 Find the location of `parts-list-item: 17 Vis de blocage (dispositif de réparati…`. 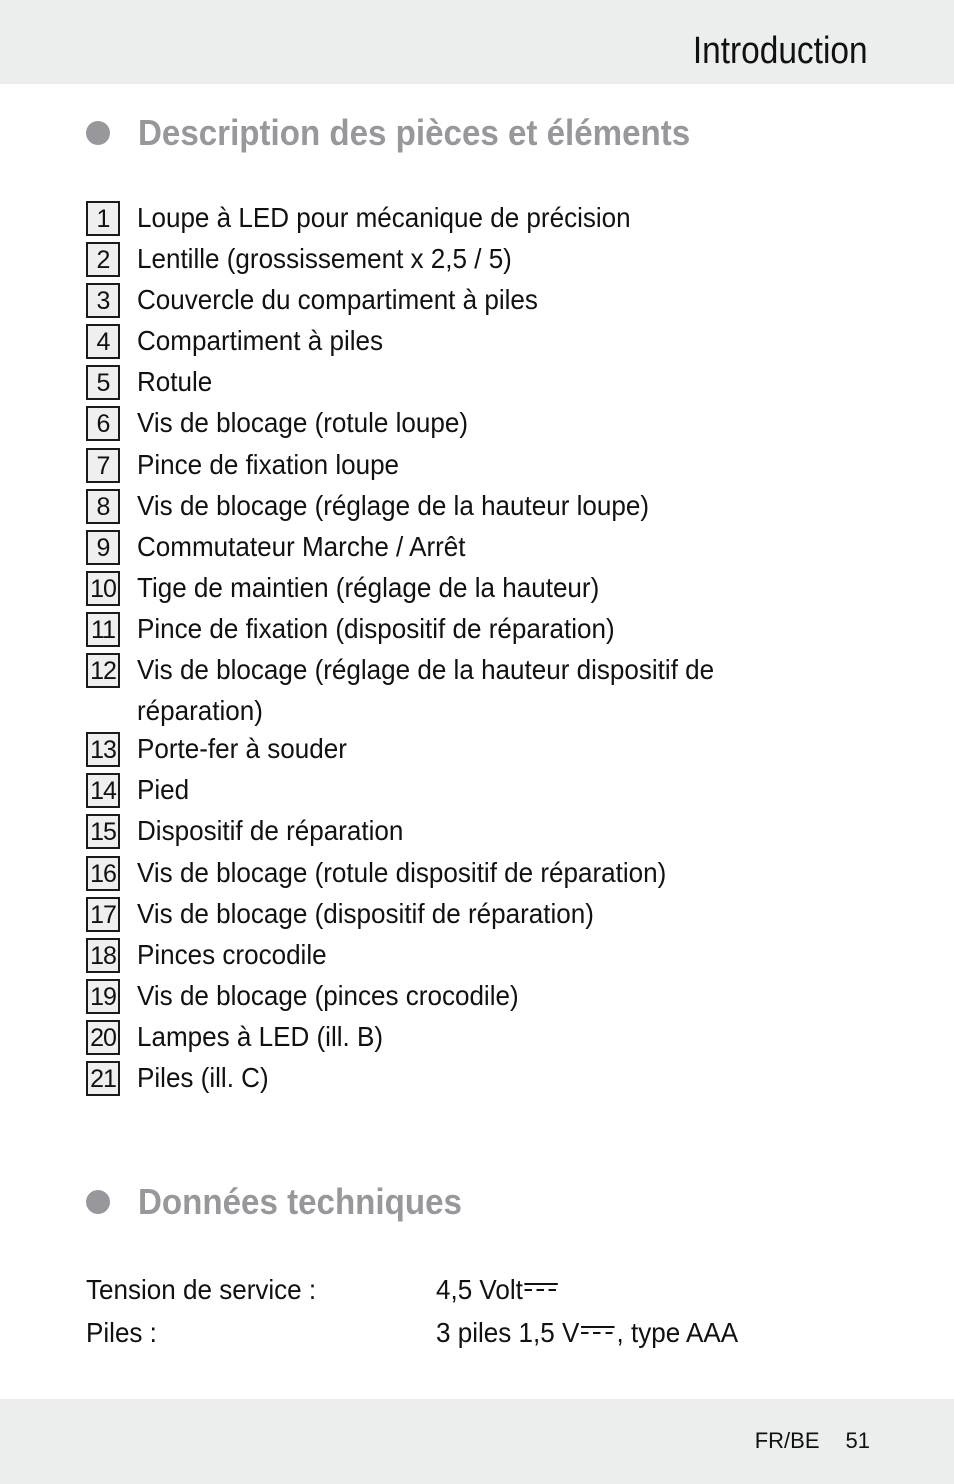

parts-list-item: 17 Vis de blocage (dispositif de réparati… is located at coordinates (466, 916).